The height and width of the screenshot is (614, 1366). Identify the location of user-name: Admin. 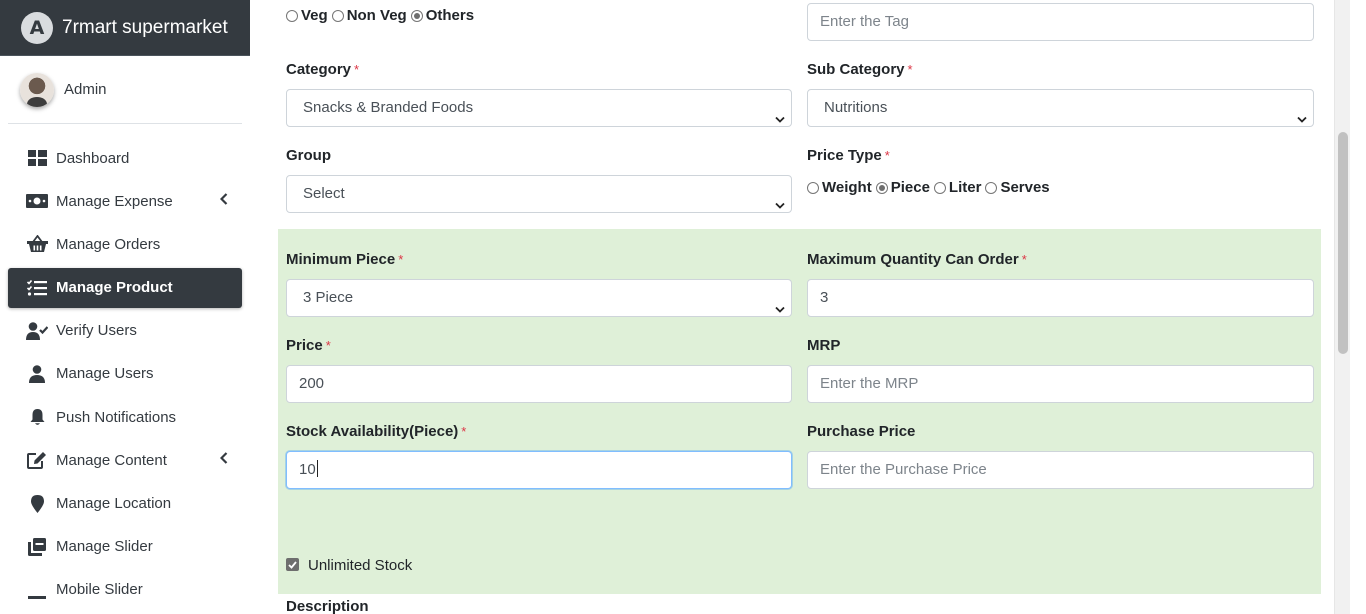
(85, 89).